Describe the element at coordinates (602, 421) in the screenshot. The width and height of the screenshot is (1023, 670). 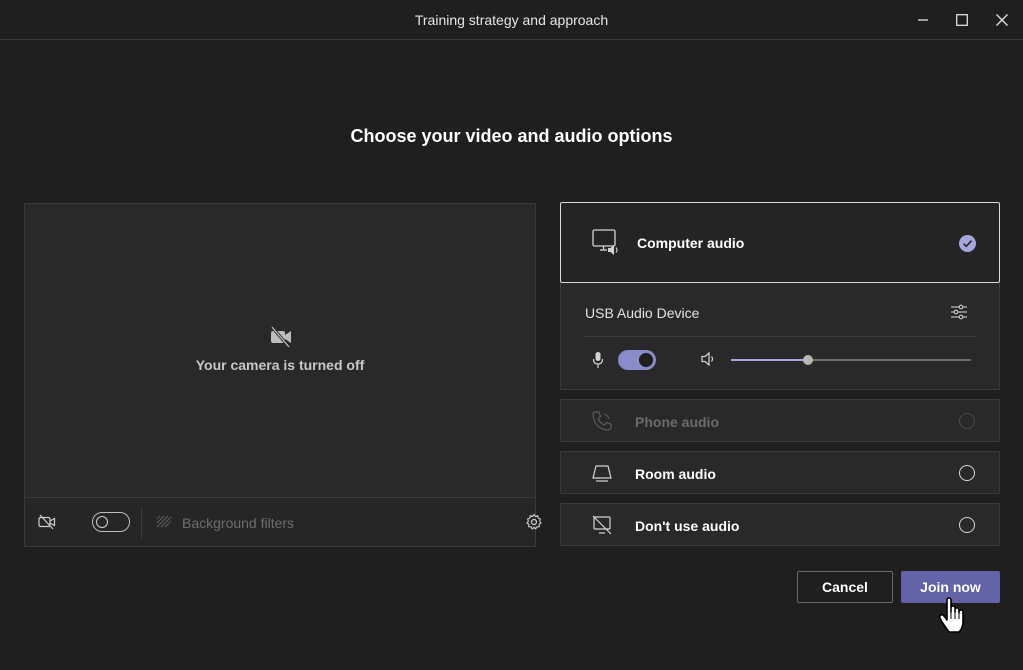
I see `phone-icon` at that location.